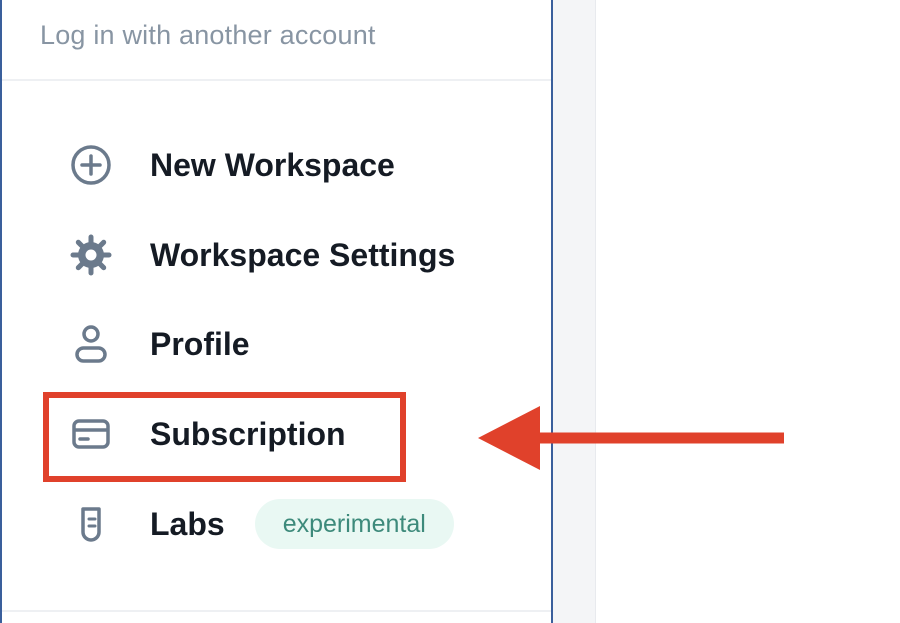 The height and width of the screenshot is (623, 900). I want to click on menu-item-profile: Profile, so click(159, 344).